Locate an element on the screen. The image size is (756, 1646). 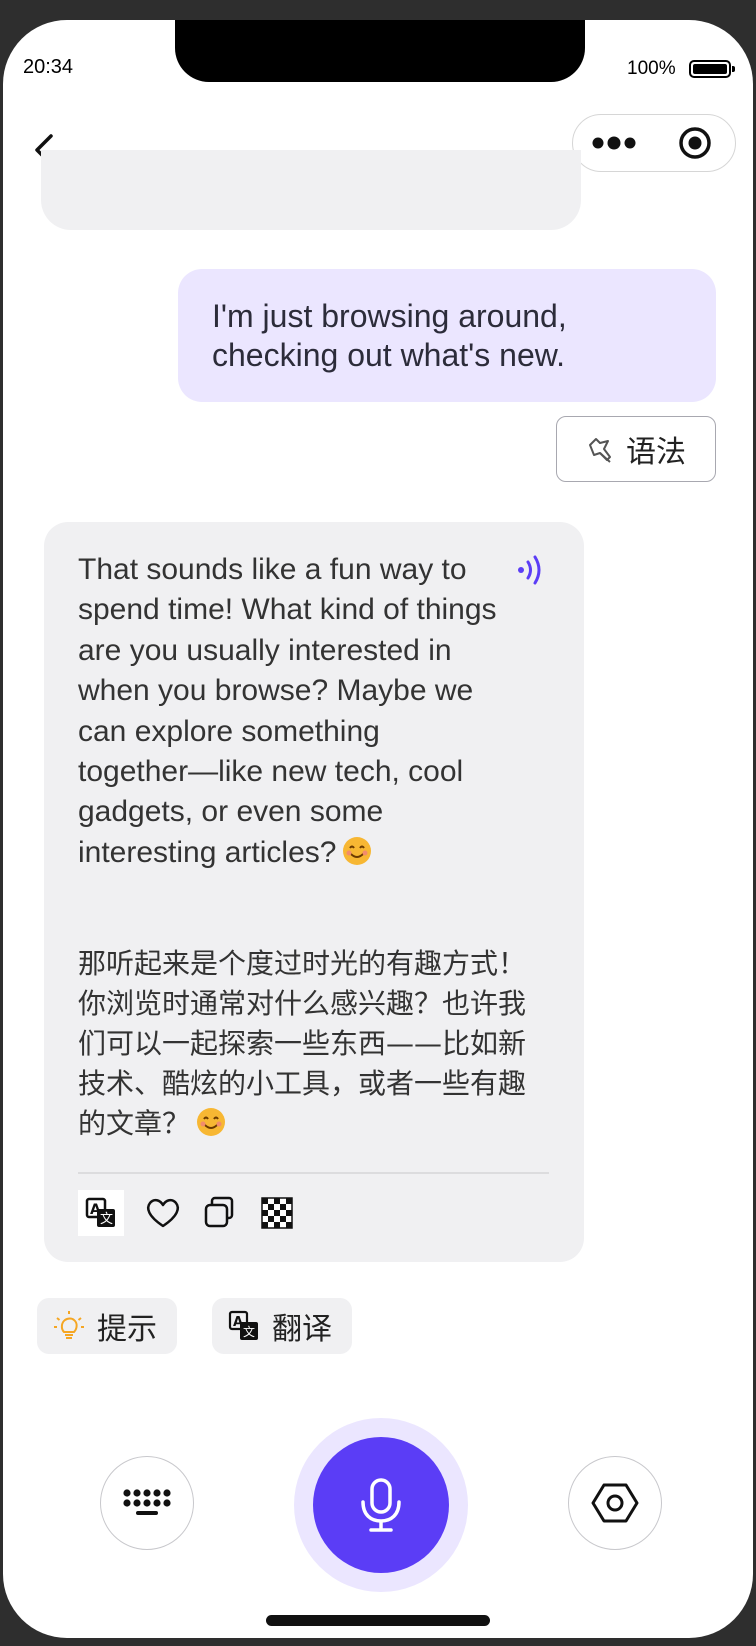
mosaic-icon is located at coordinates (277, 1213).